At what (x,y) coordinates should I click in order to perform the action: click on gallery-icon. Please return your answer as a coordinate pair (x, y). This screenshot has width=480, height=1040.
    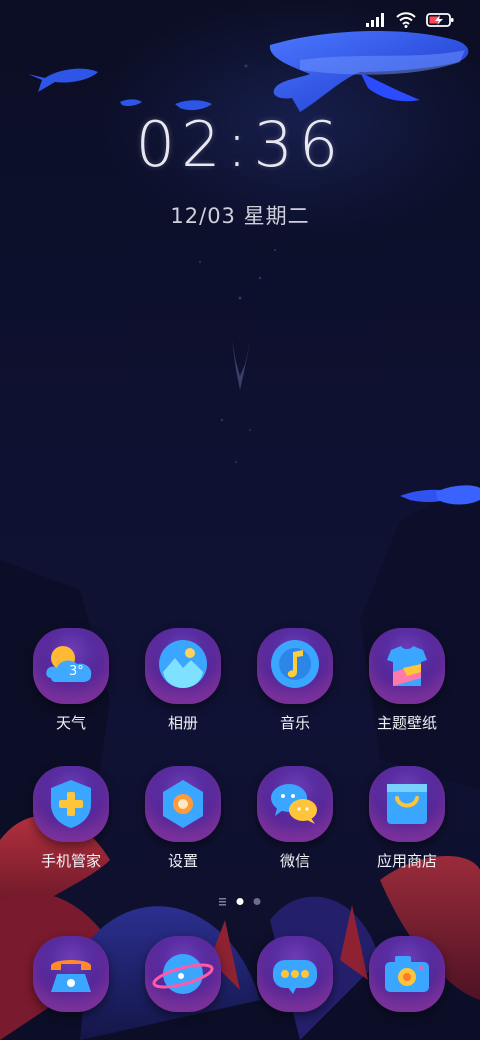
    Looking at the image, I should click on (183, 666).